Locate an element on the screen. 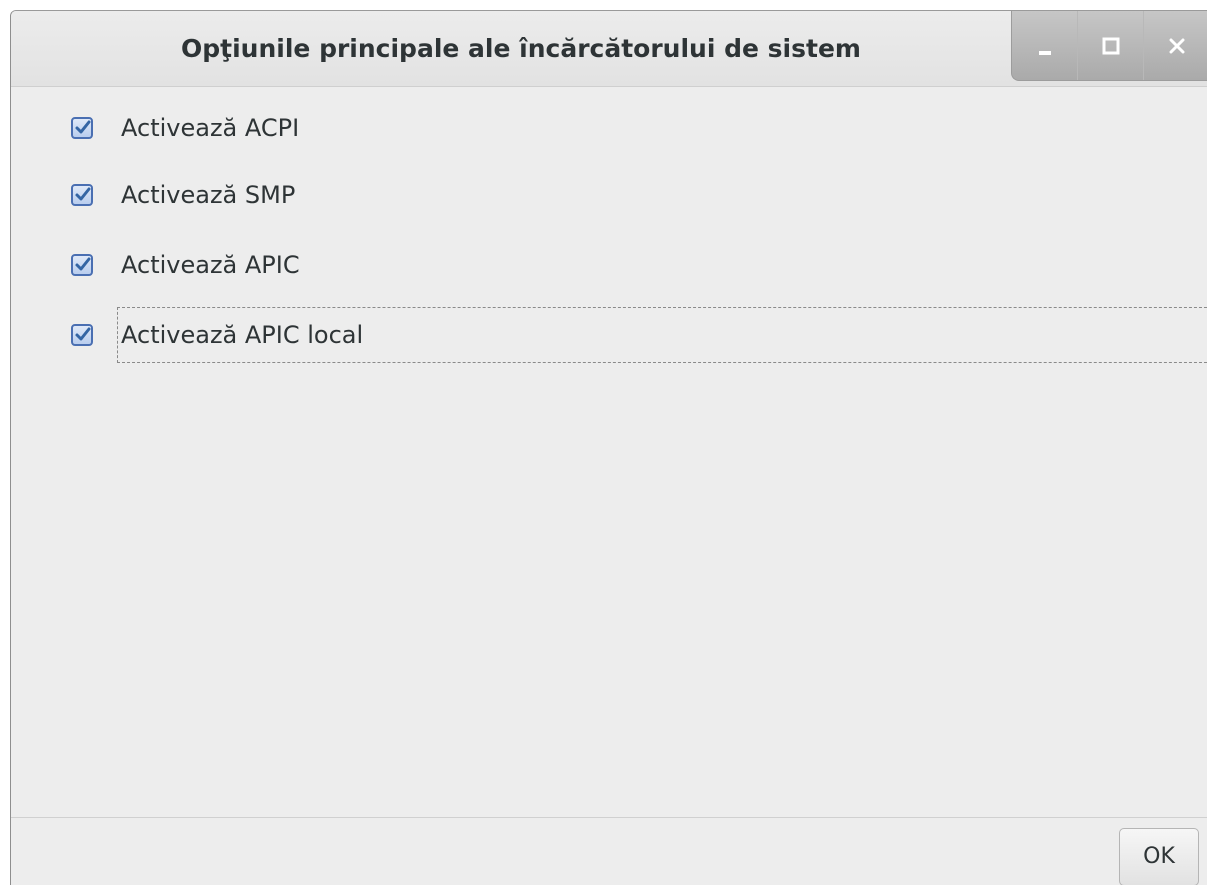 The height and width of the screenshot is (885, 1207). maximize-button is located at coordinates (1111, 45).